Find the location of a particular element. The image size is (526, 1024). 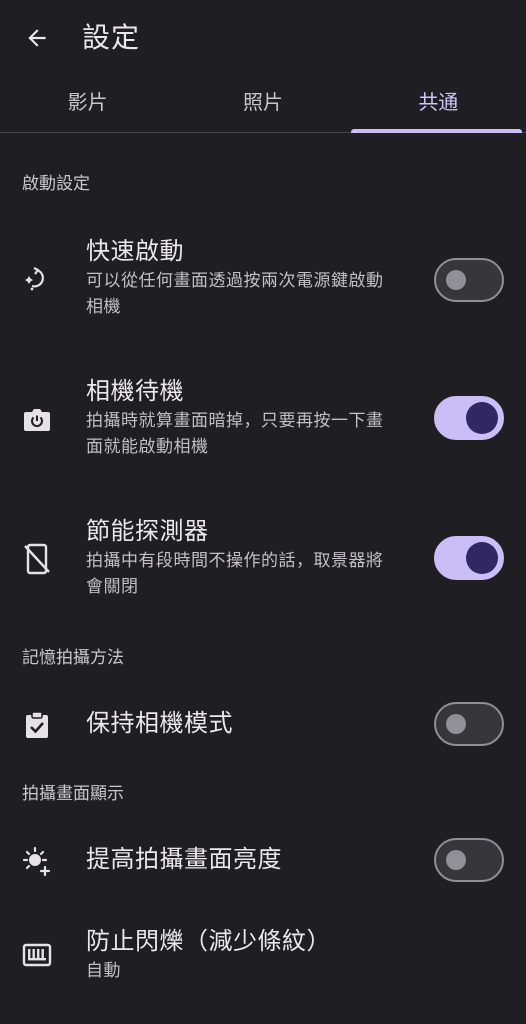

subtitle-line: 會關閉 is located at coordinates (112, 587).